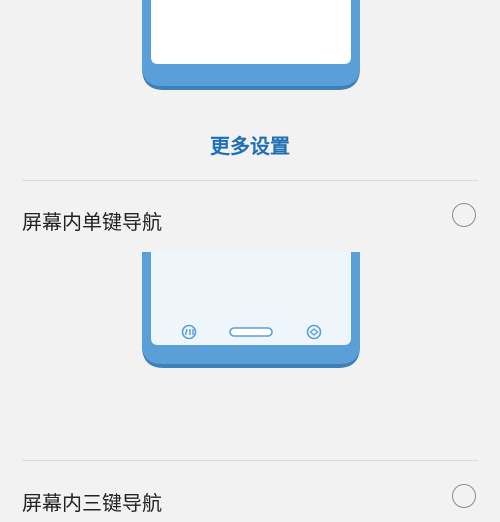 This screenshot has height=522, width=500. I want to click on option-label: 屏幕内单键导航, so click(92, 222).